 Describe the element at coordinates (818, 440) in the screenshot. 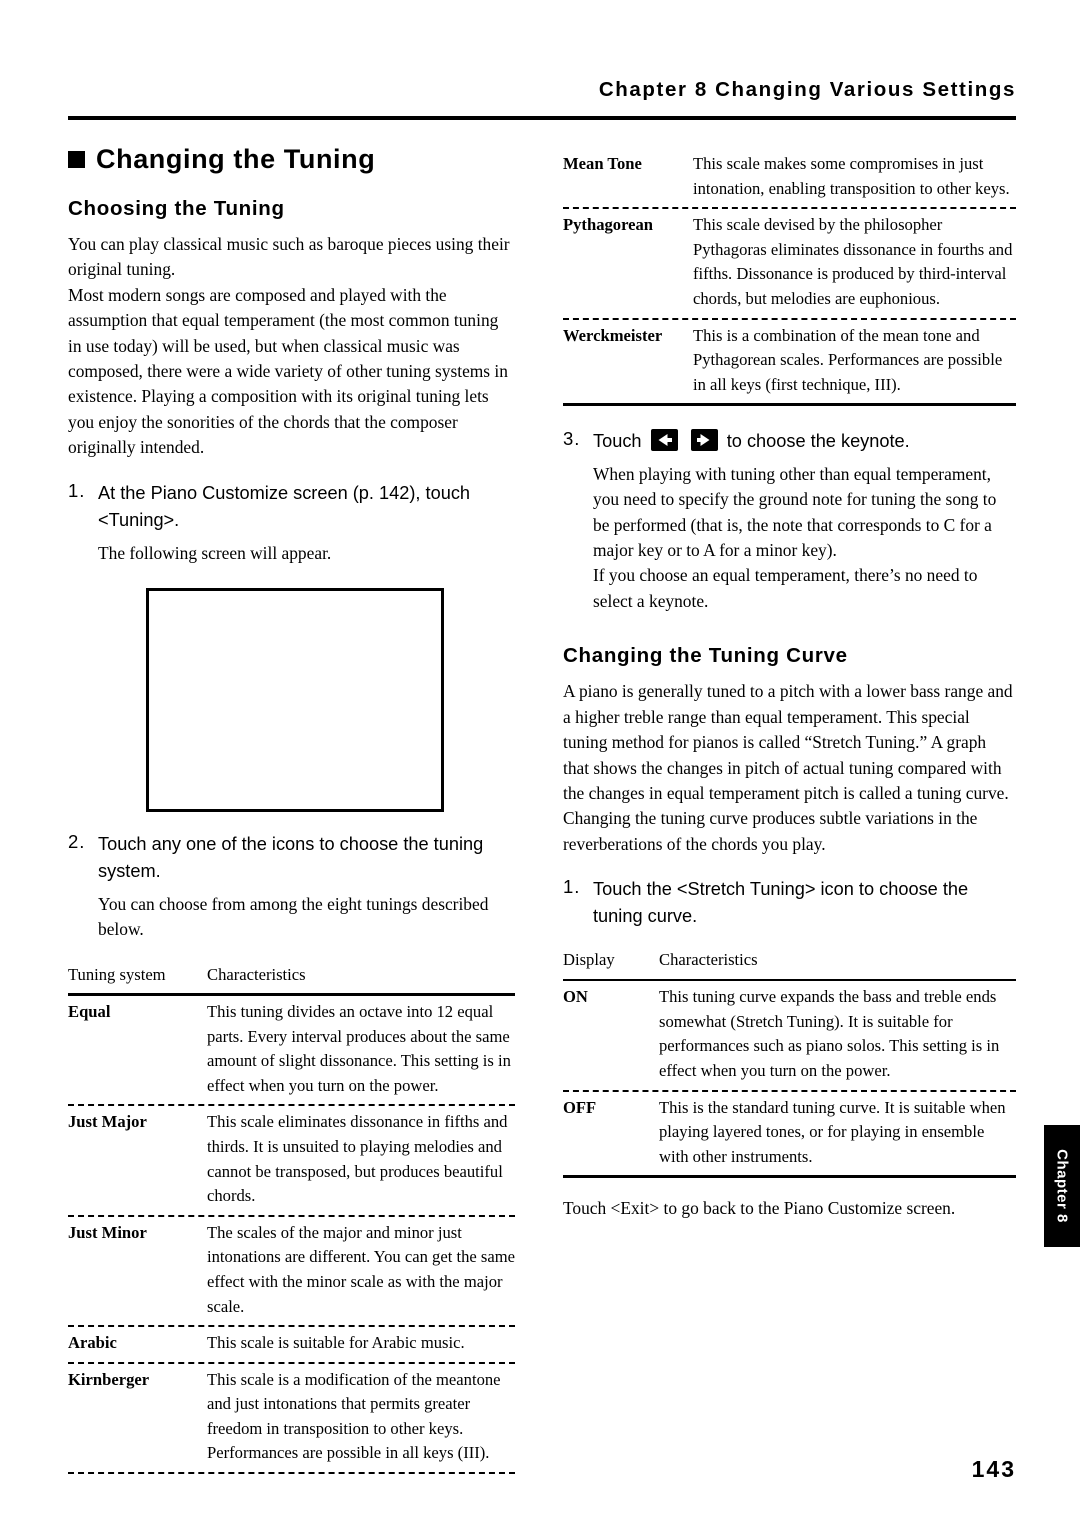

I see `step-3-text-tail: to choose the keynote.` at that location.